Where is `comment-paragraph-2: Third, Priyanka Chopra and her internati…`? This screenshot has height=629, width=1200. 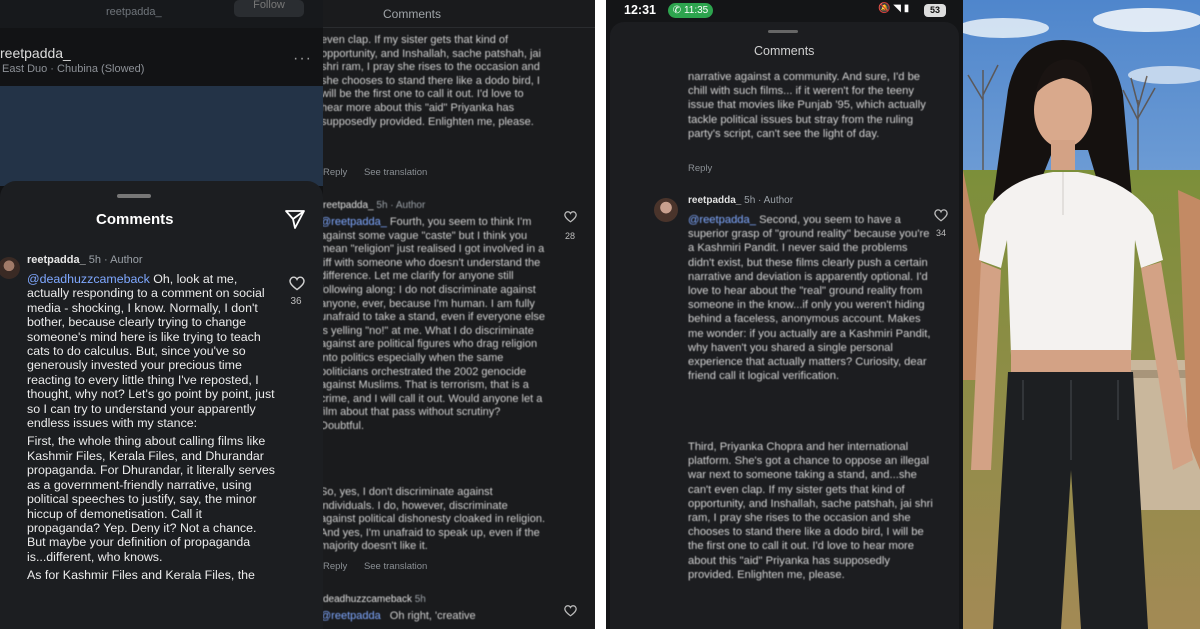
comment-paragraph-2: Third, Priyanka Chopra and her internati… is located at coordinates (810, 511).